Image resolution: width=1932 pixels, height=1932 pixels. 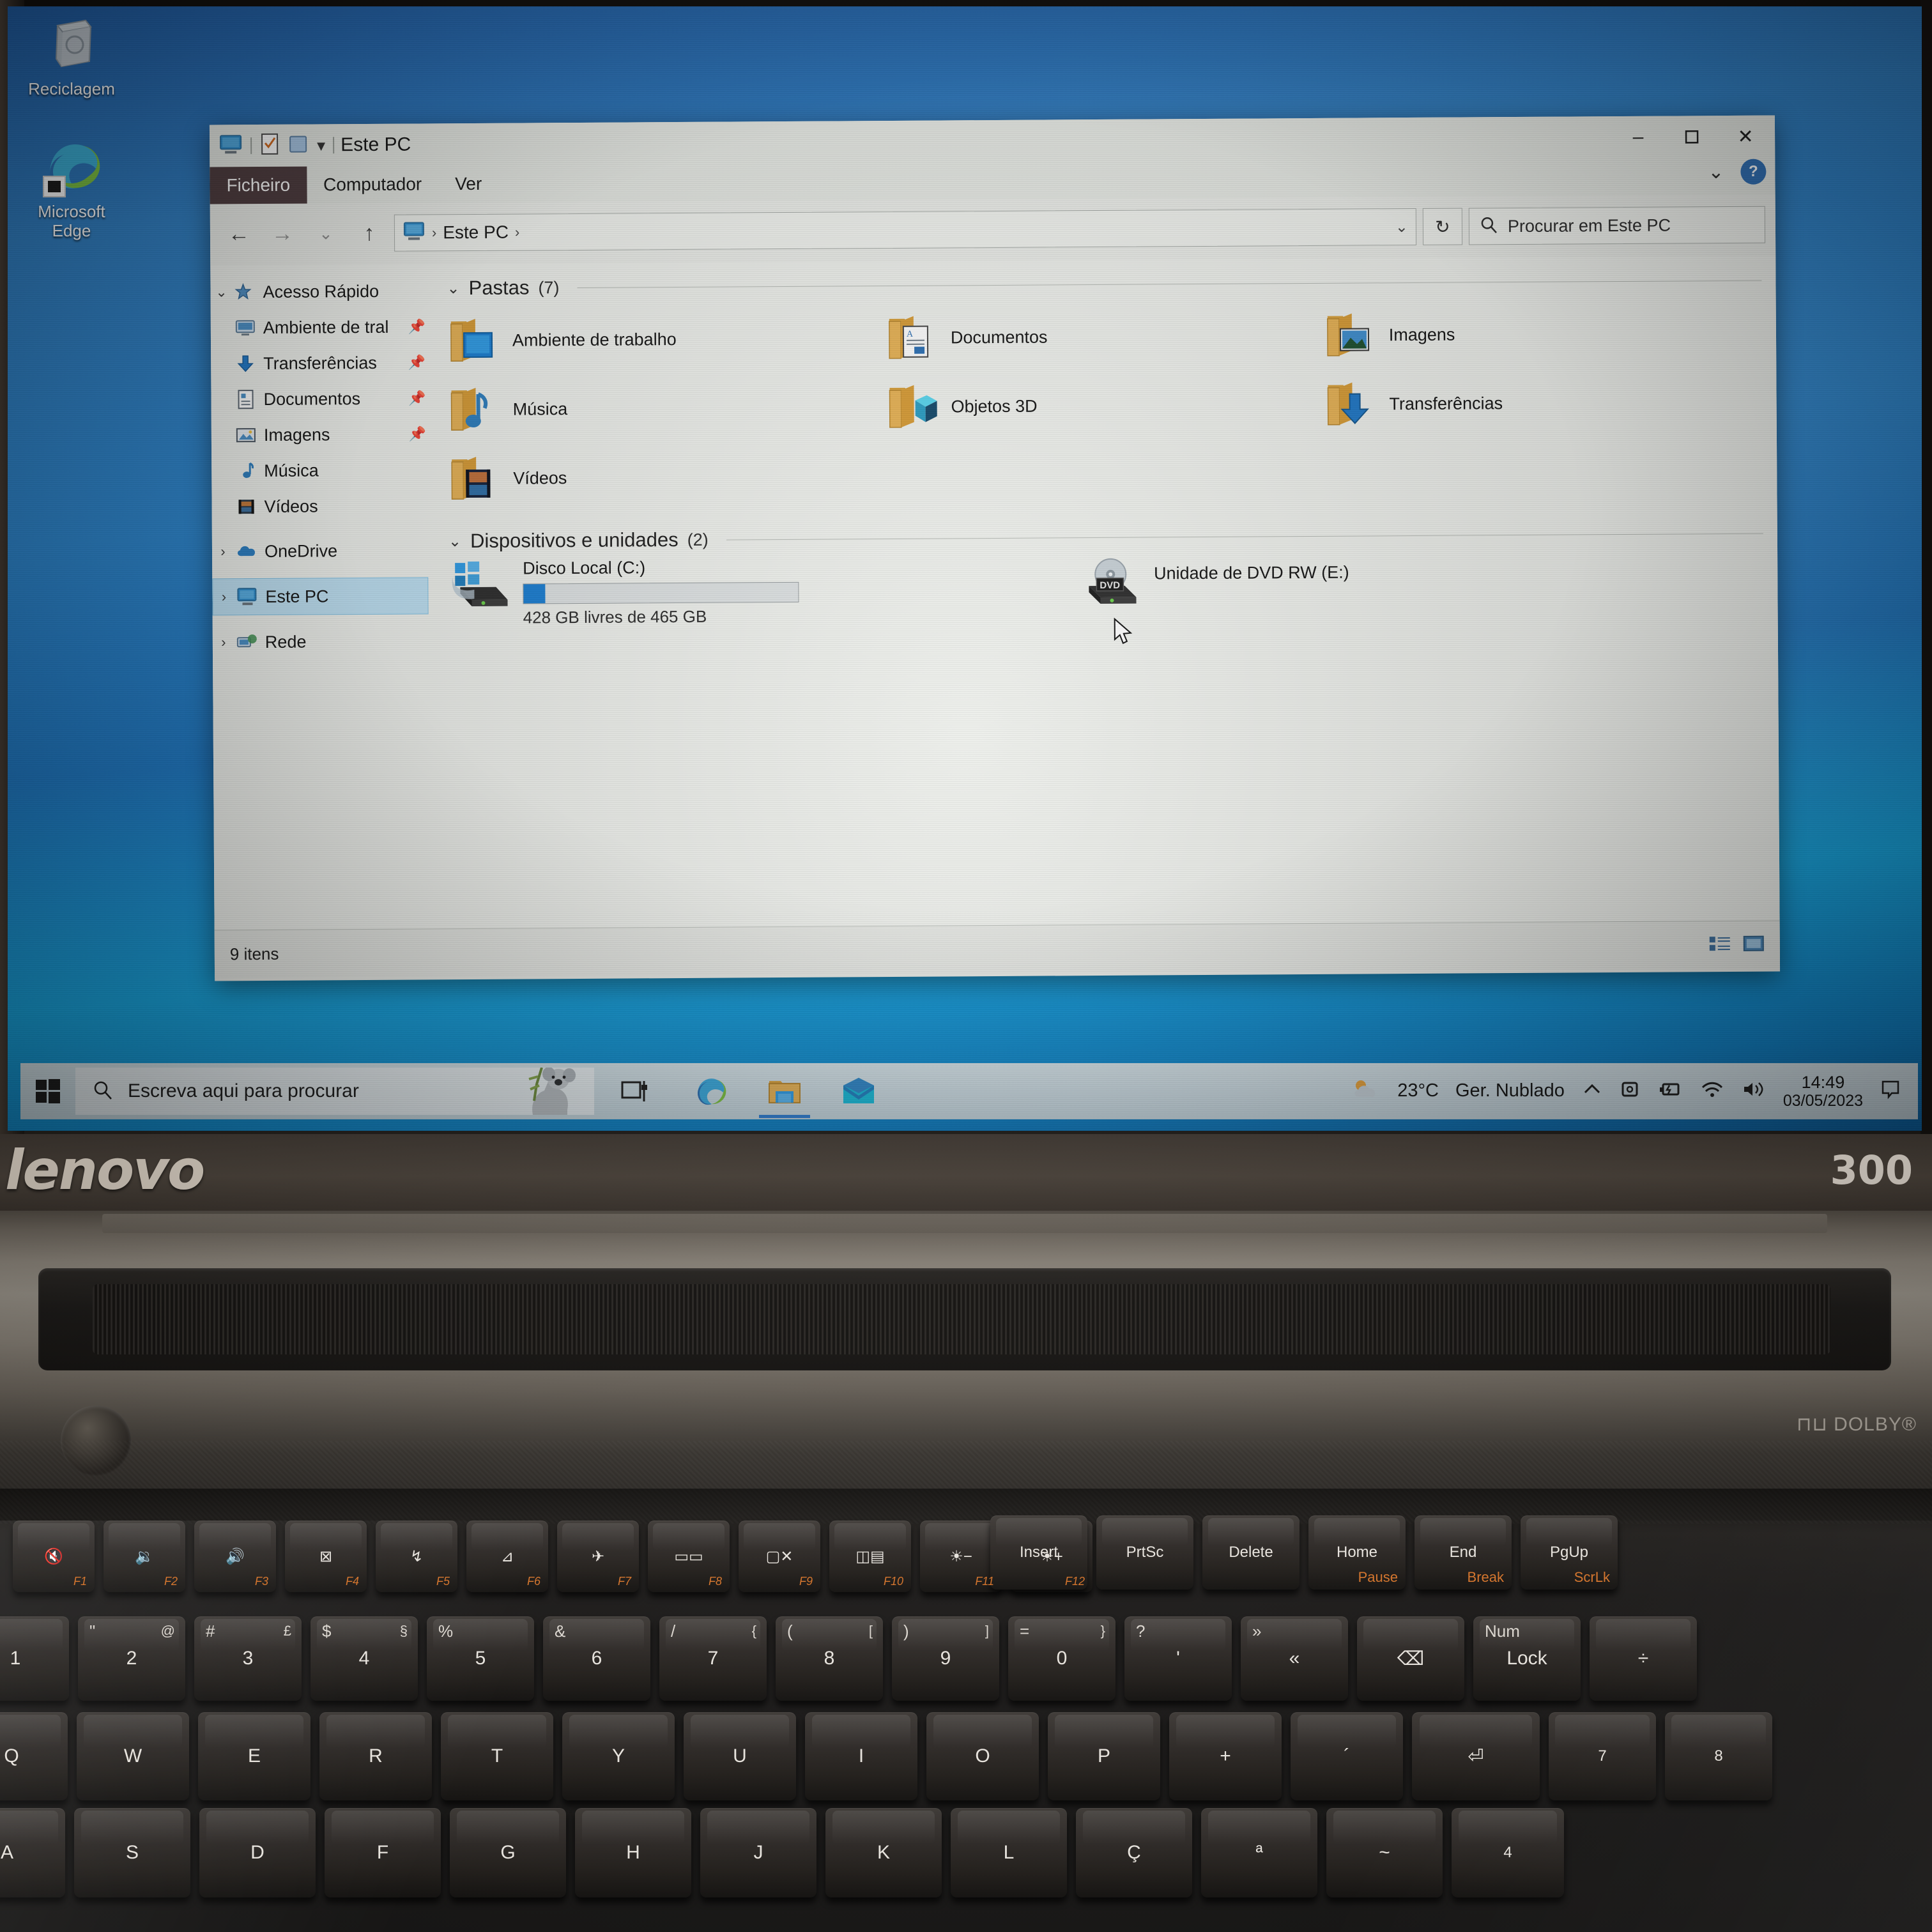 What do you see at coordinates (254, 1756) in the screenshot?
I see `key-e: E` at bounding box center [254, 1756].